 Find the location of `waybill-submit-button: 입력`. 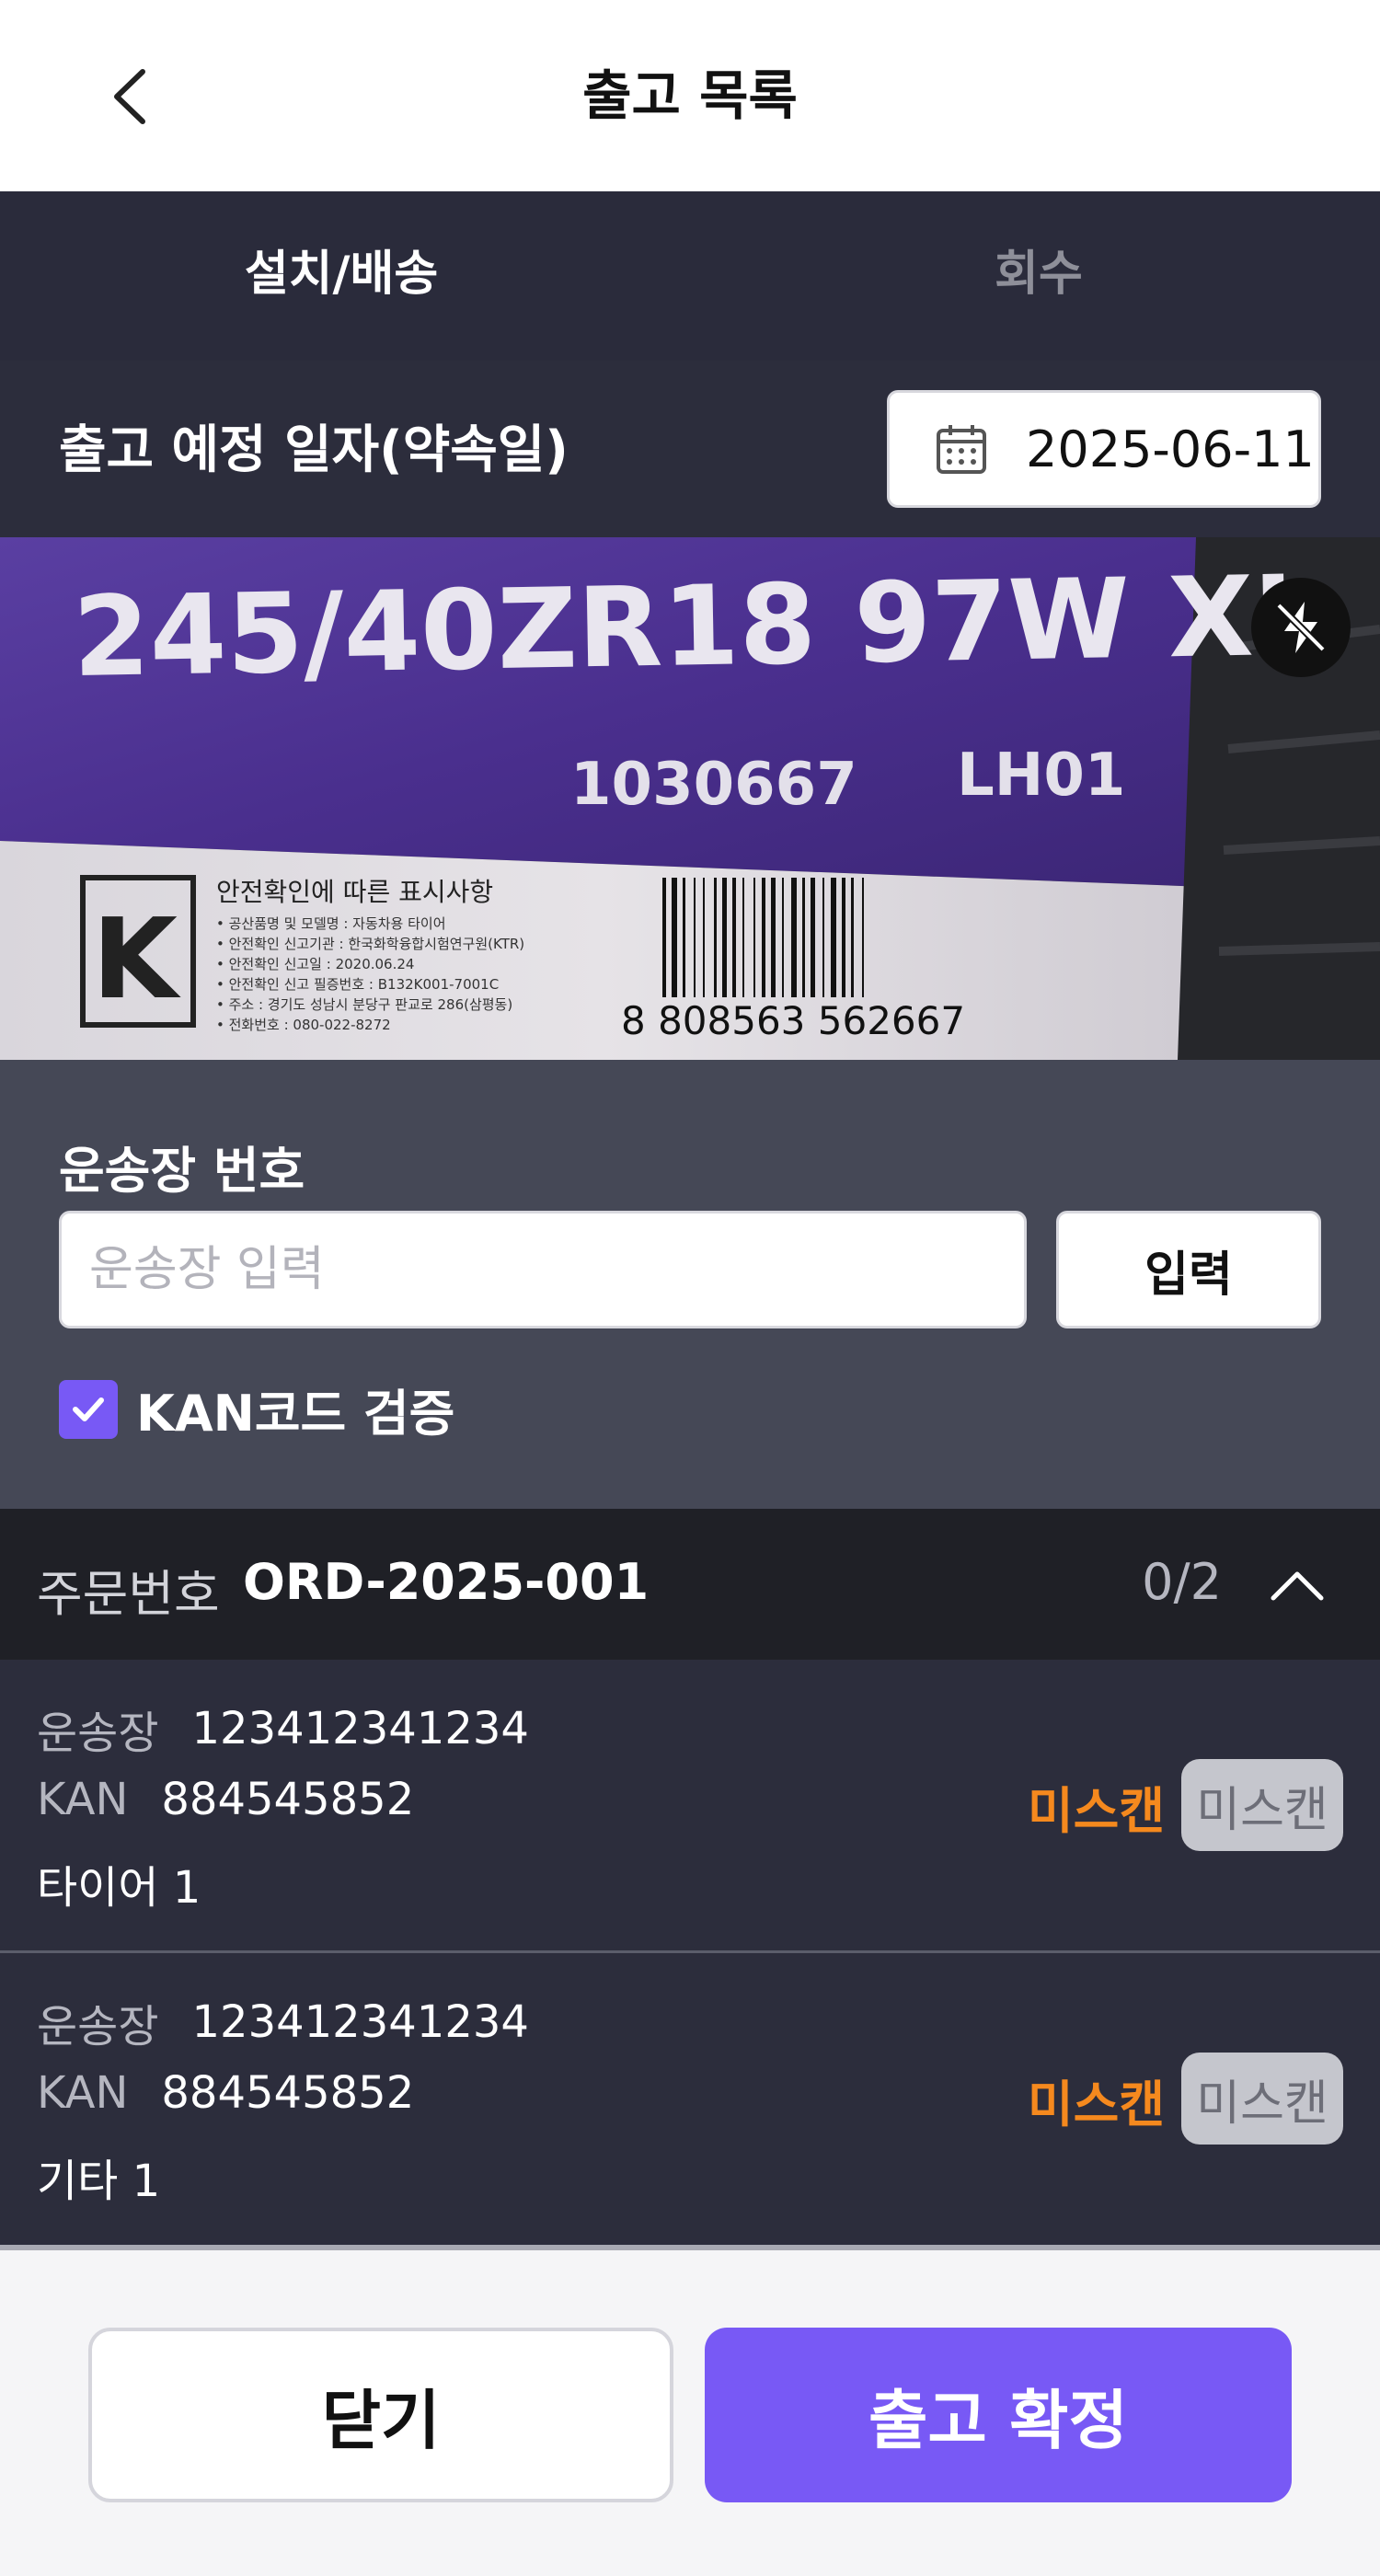

waybill-submit-button: 입력 is located at coordinates (1188, 1269).